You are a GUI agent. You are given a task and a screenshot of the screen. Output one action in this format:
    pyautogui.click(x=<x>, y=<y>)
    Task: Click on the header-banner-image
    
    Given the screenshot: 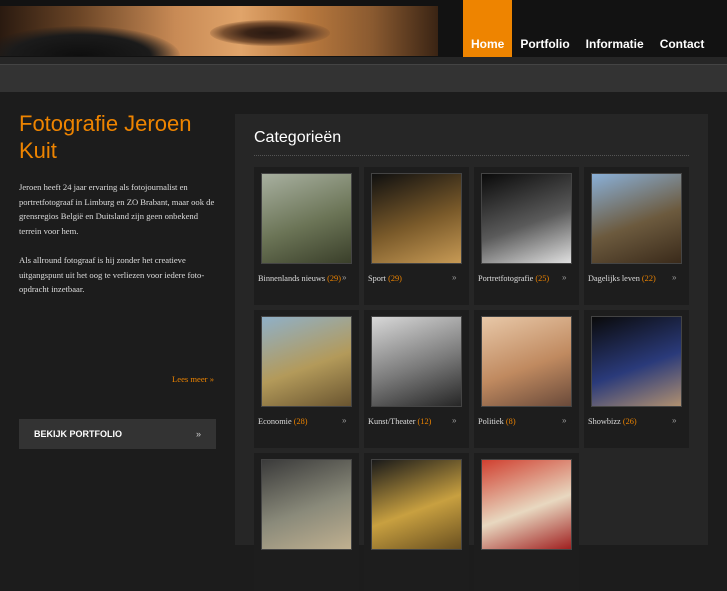 What is the action you would take?
    pyautogui.click(x=219, y=31)
    